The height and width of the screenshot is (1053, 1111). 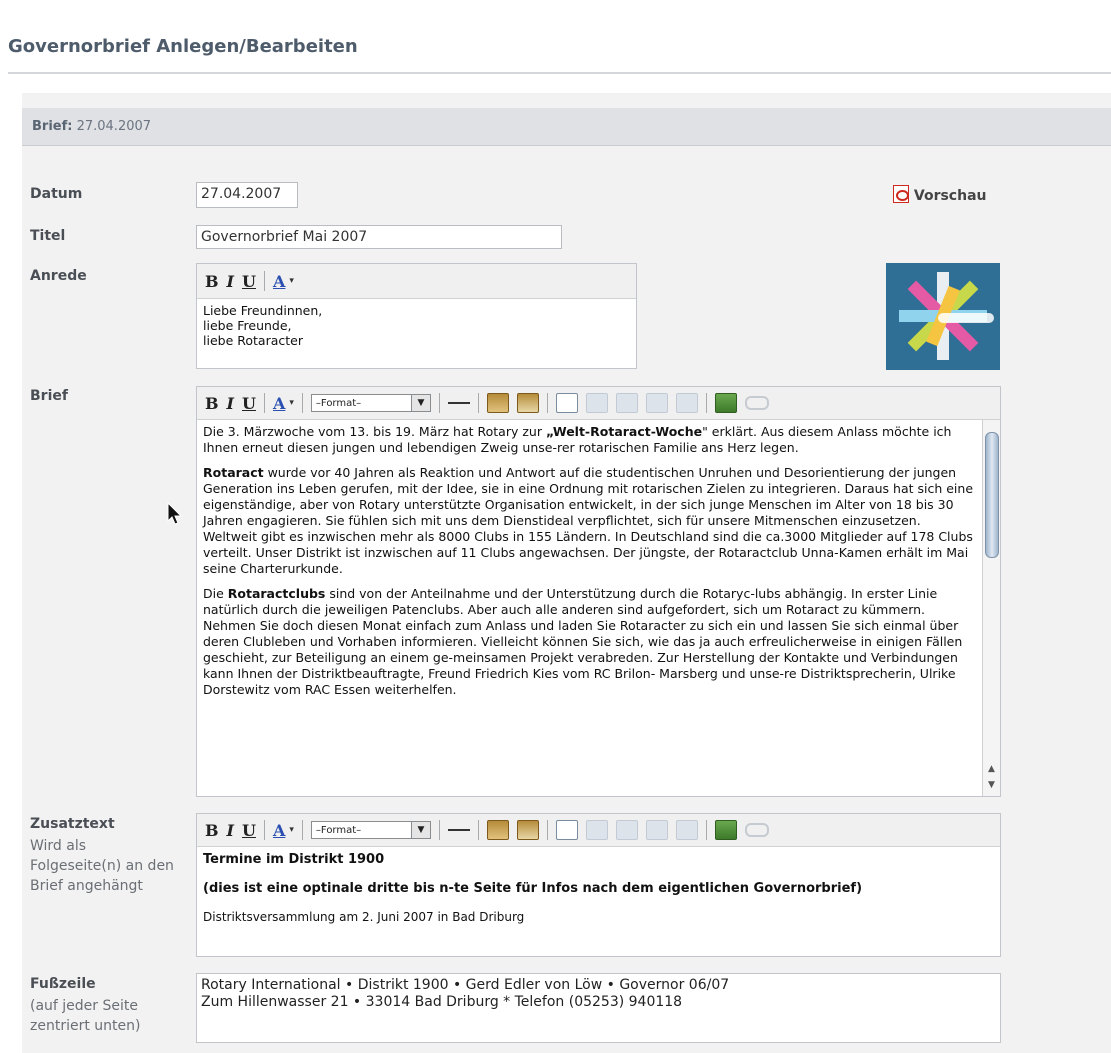 I want to click on datum-input: 27.04.2007, so click(x=247, y=195).